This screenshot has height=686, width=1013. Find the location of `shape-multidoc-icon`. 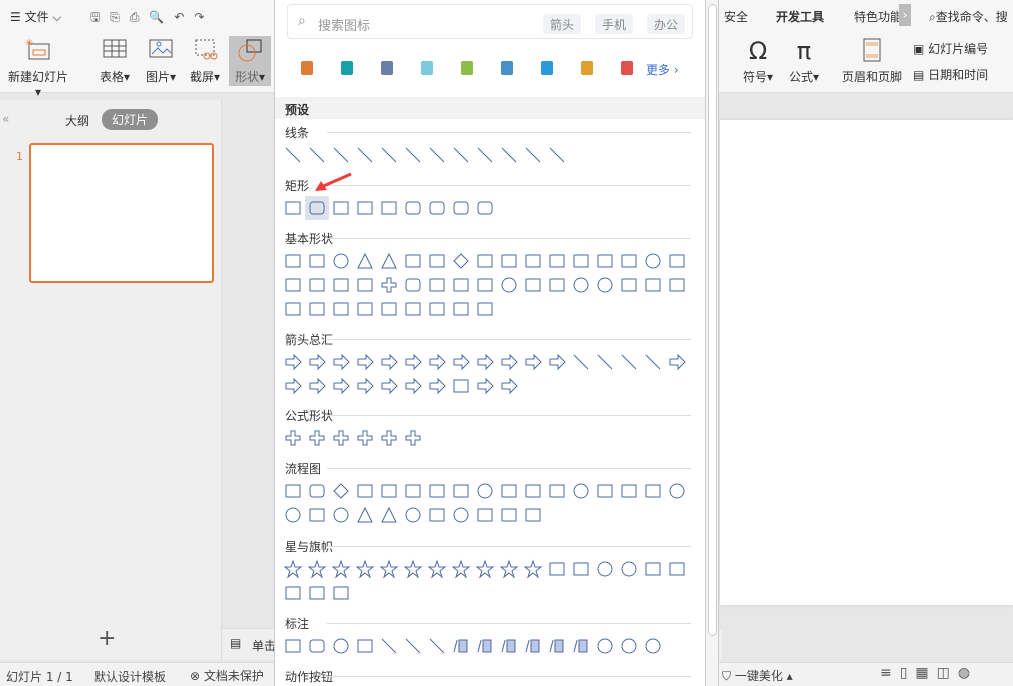

shape-multidoc-icon is located at coordinates (461, 491).